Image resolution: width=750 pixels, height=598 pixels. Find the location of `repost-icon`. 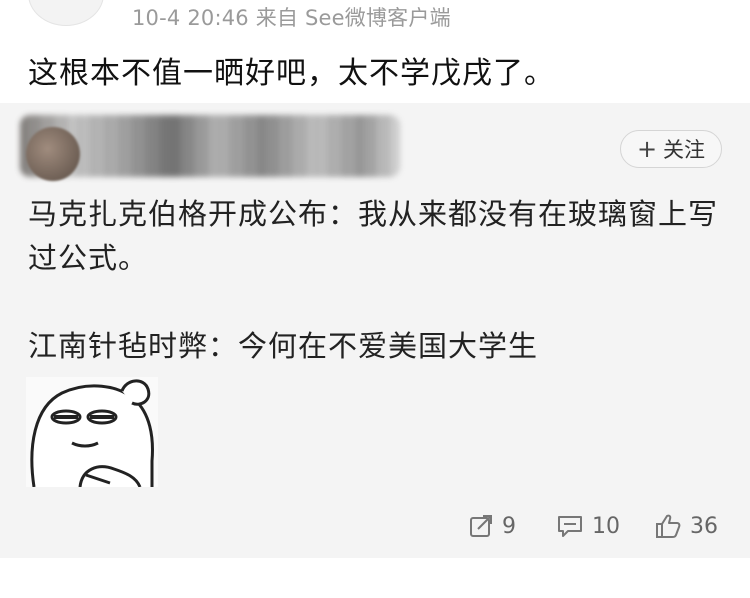

repost-icon is located at coordinates (481, 526).